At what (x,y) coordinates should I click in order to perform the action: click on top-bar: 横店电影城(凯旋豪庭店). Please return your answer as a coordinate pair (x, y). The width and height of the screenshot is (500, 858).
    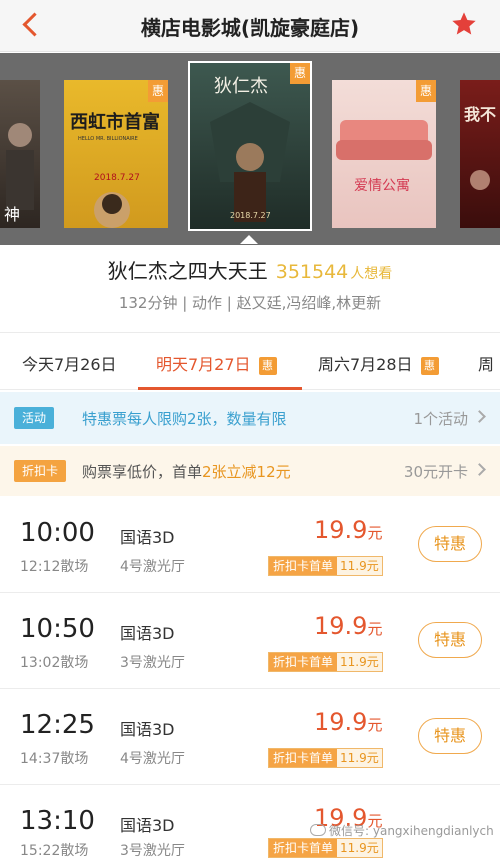
    Looking at the image, I should click on (250, 26).